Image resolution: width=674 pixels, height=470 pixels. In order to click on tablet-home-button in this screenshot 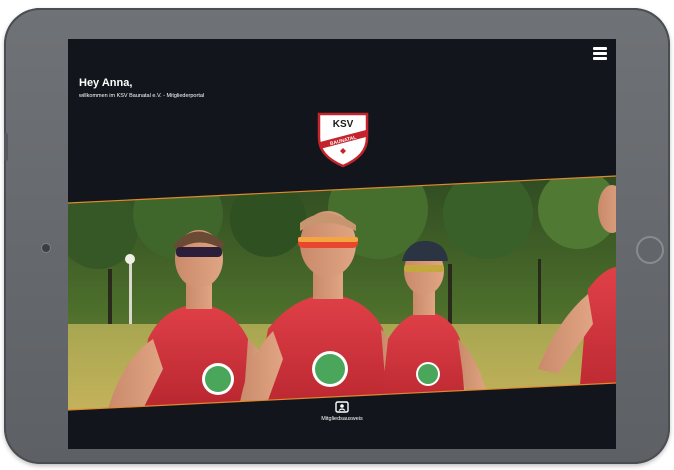, I will do `click(650, 250)`.